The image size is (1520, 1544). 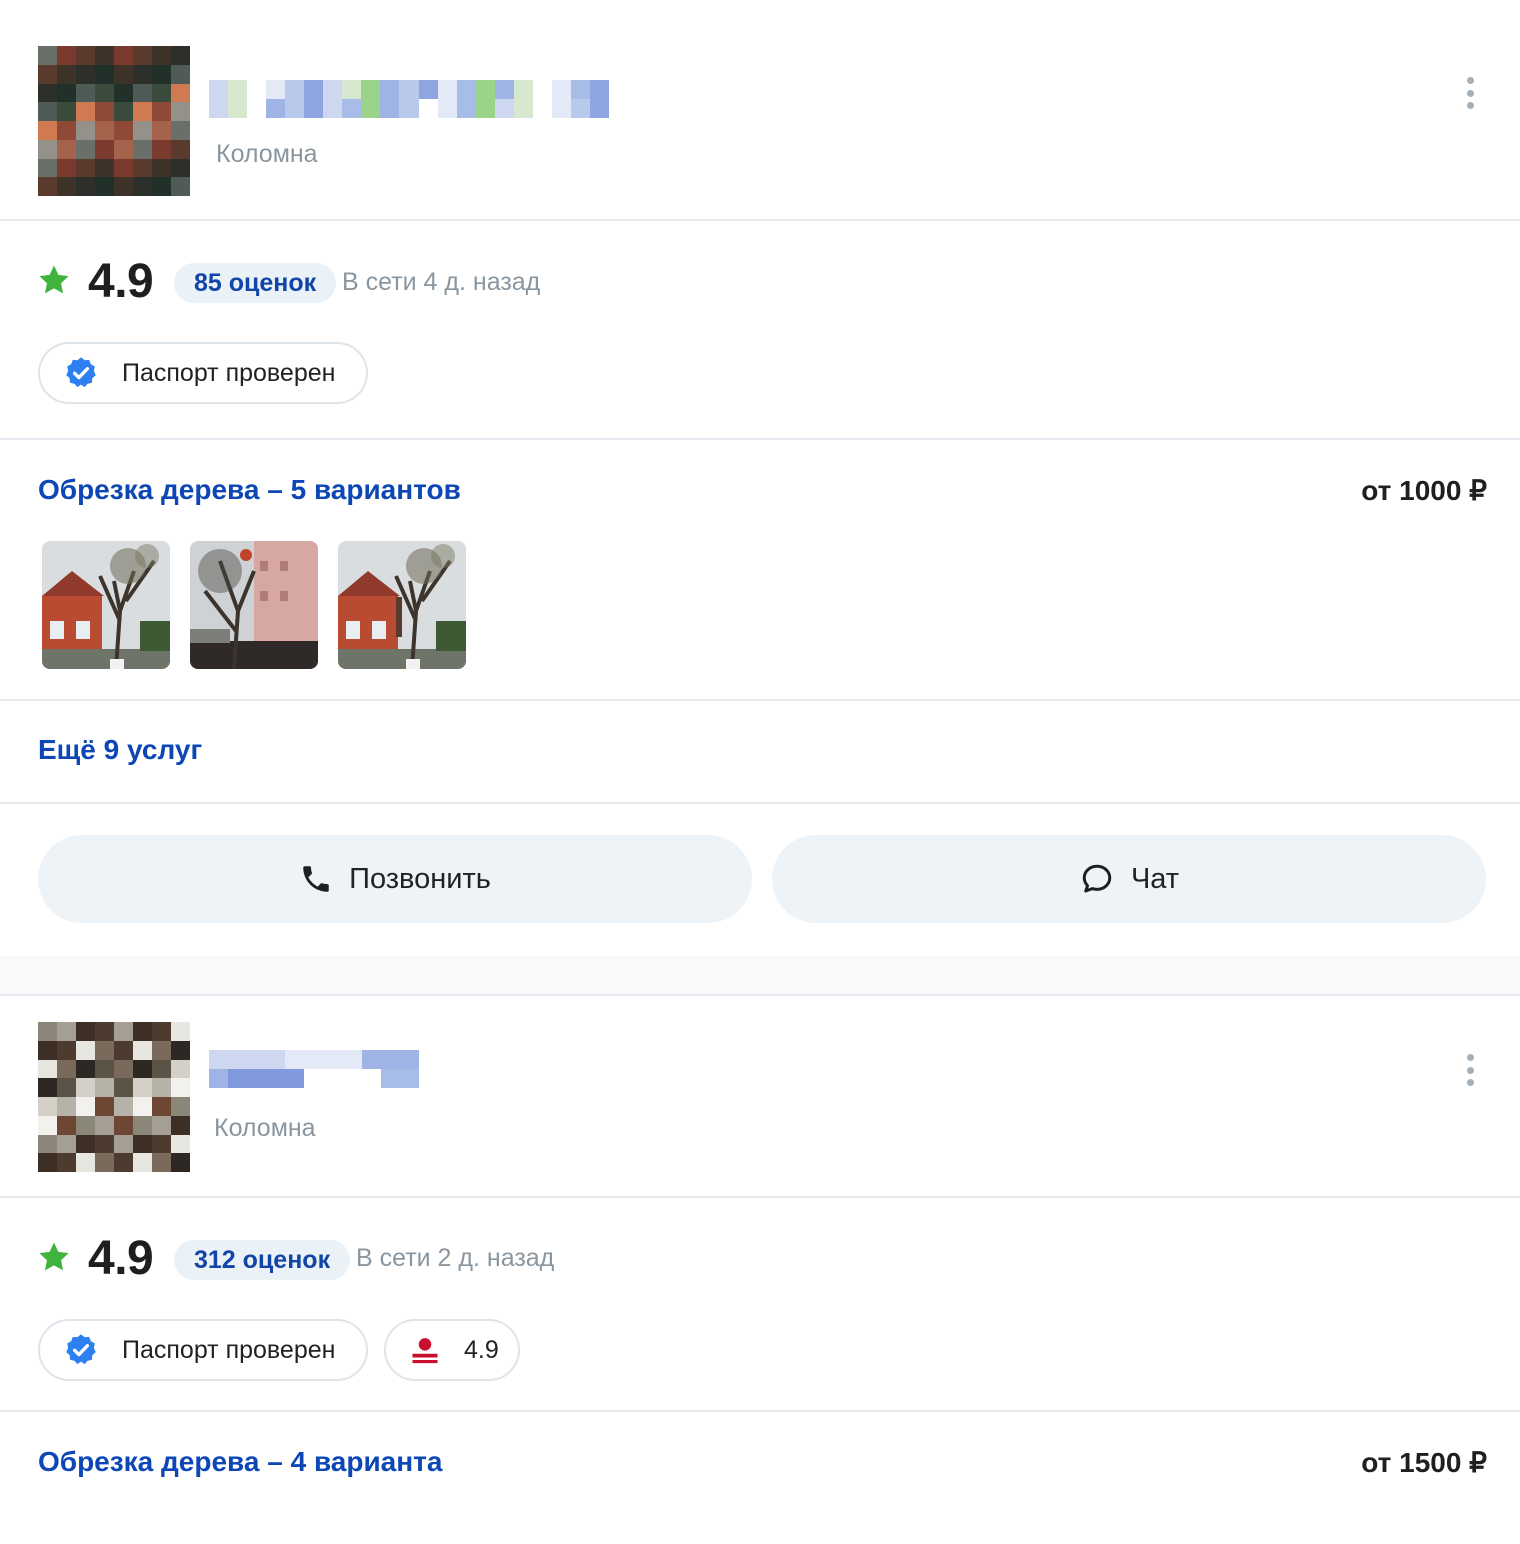 What do you see at coordinates (1129, 879) in the screenshot?
I see `chat-button: Чат` at bounding box center [1129, 879].